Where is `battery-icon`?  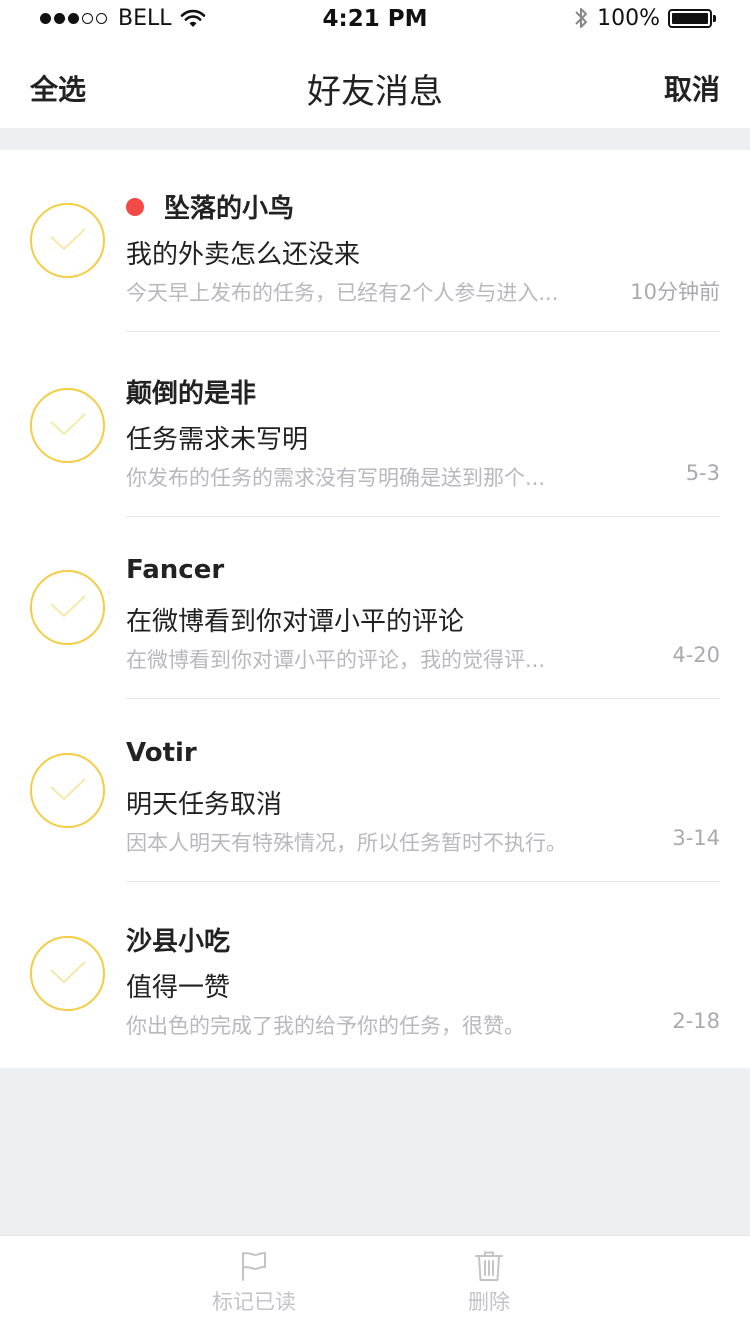 battery-icon is located at coordinates (692, 18).